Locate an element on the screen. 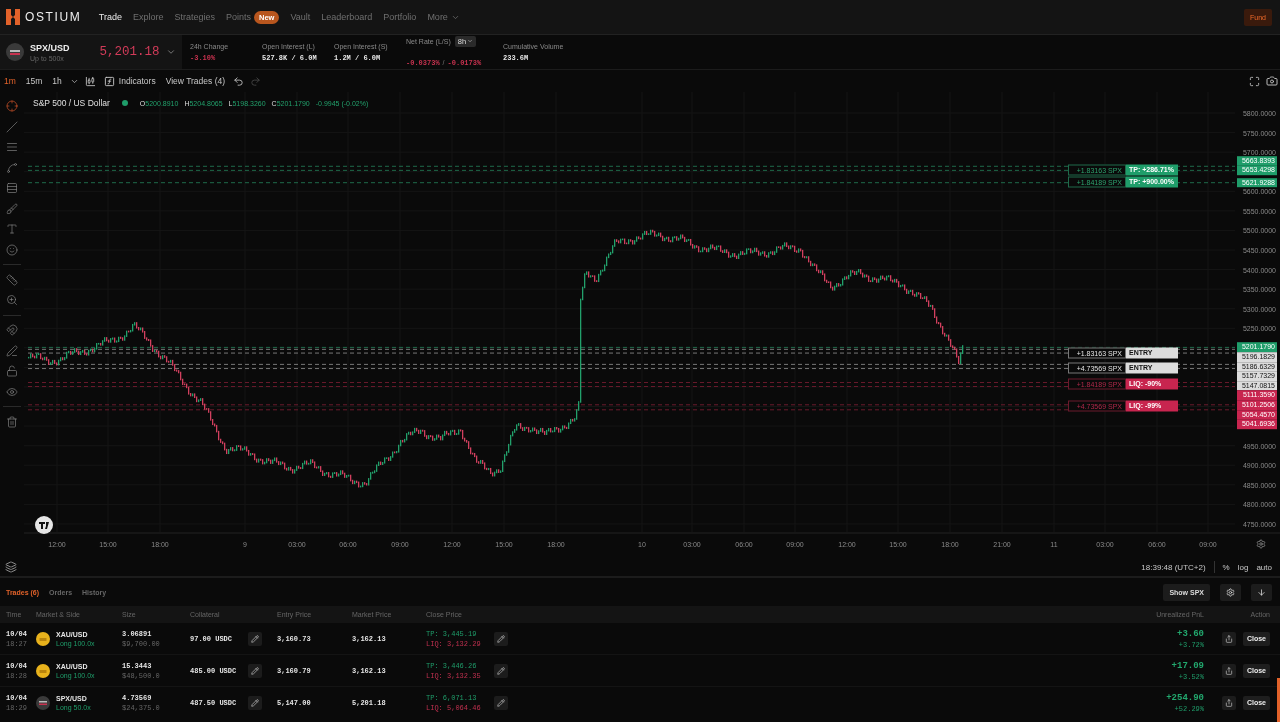 The image size is (1280, 722). scale-option: % is located at coordinates (1226, 567).